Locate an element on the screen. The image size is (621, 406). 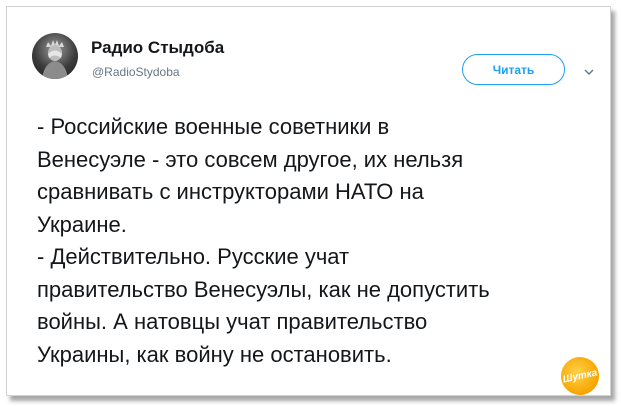
tweet-line: Украины, как войну не остановить. is located at coordinates (214, 354).